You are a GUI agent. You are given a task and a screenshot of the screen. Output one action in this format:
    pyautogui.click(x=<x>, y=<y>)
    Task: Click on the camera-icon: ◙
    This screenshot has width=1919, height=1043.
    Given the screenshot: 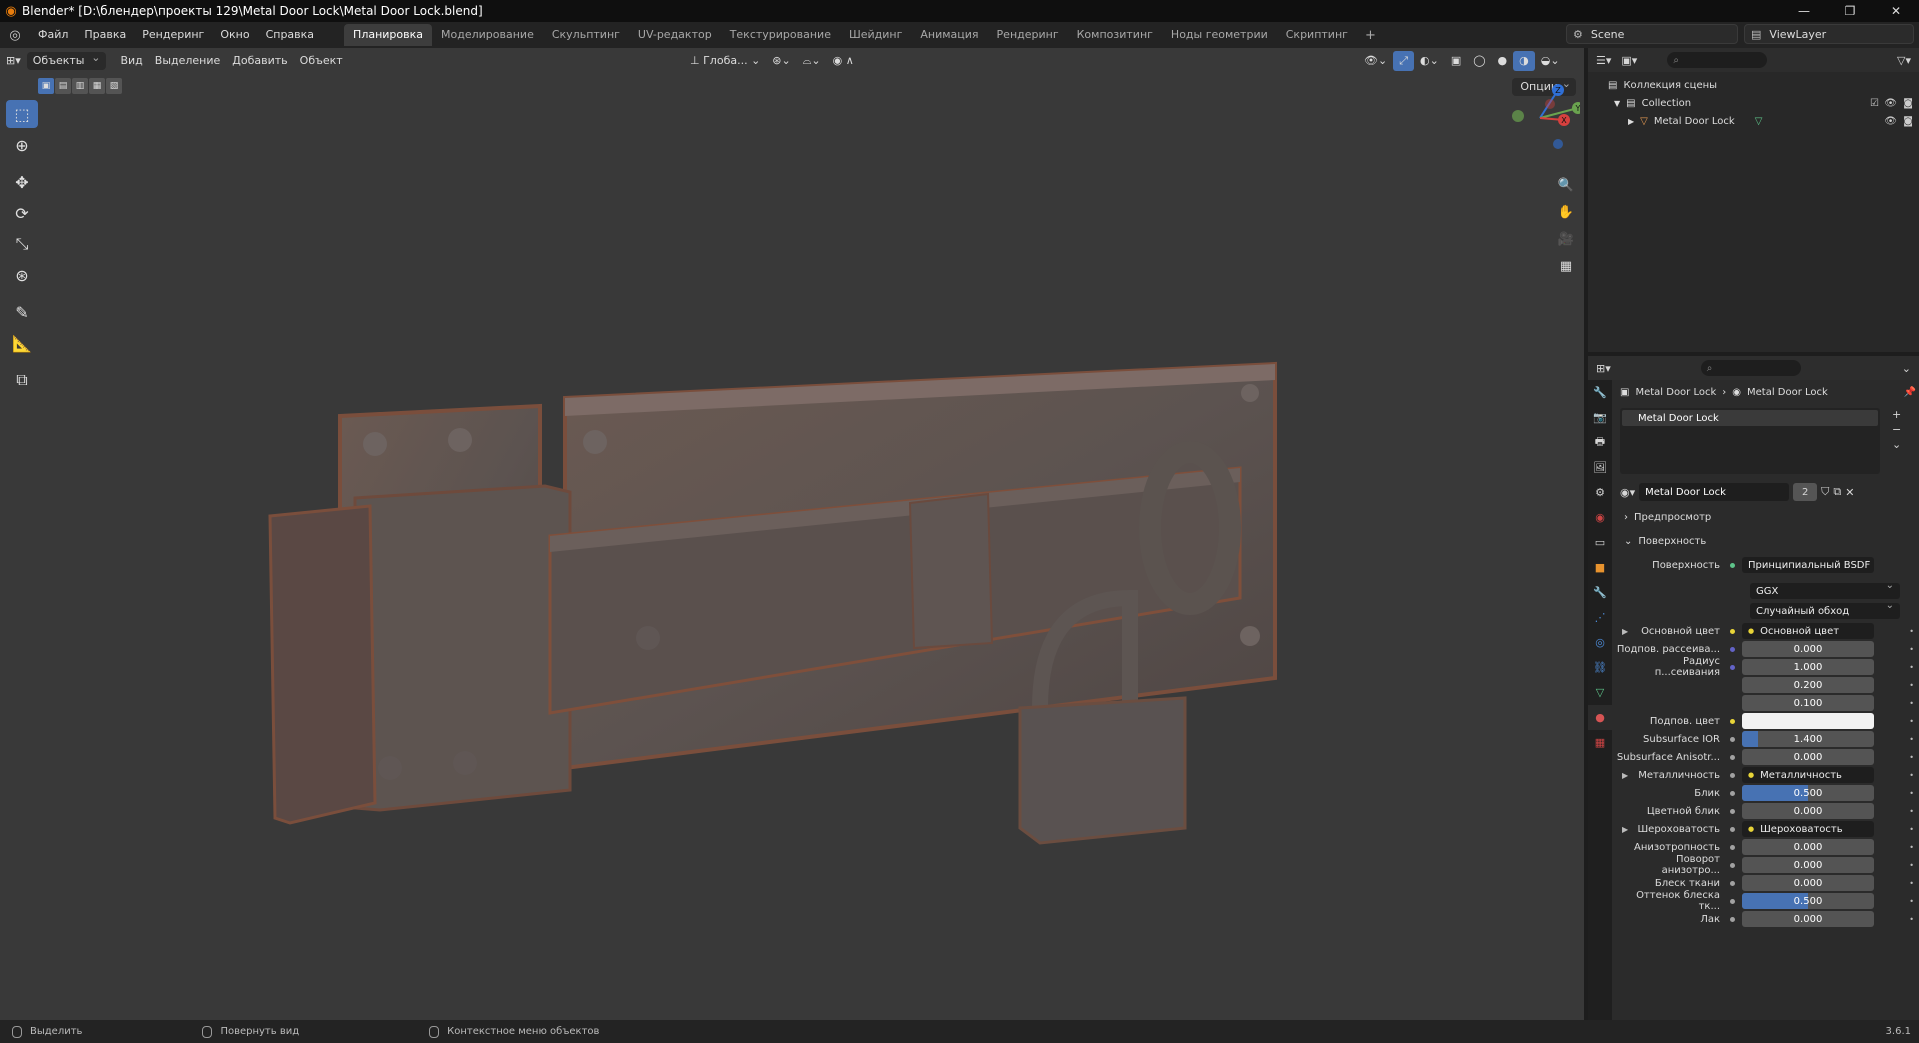 What is the action you would take?
    pyautogui.click(x=1908, y=121)
    